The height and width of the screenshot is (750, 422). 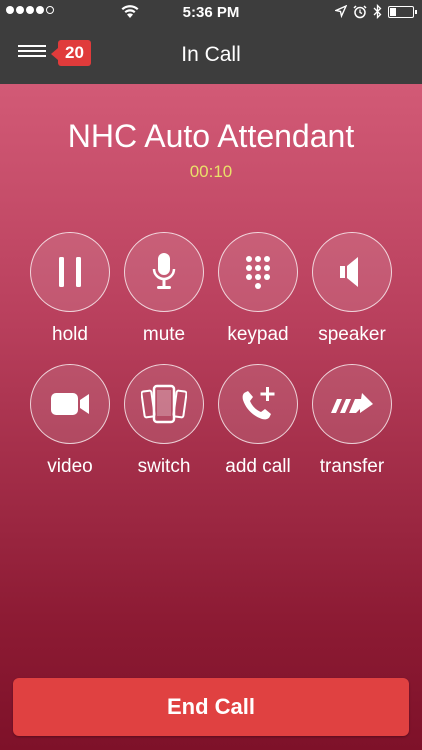 What do you see at coordinates (352, 466) in the screenshot?
I see `transfer-label: transfer` at bounding box center [352, 466].